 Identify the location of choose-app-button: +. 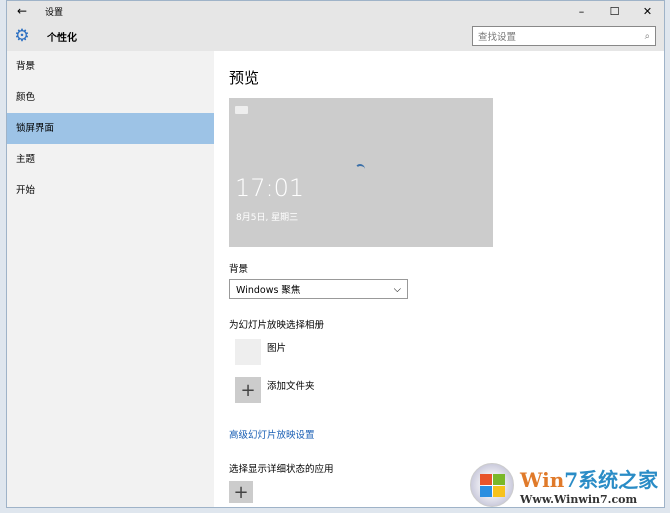
(241, 492).